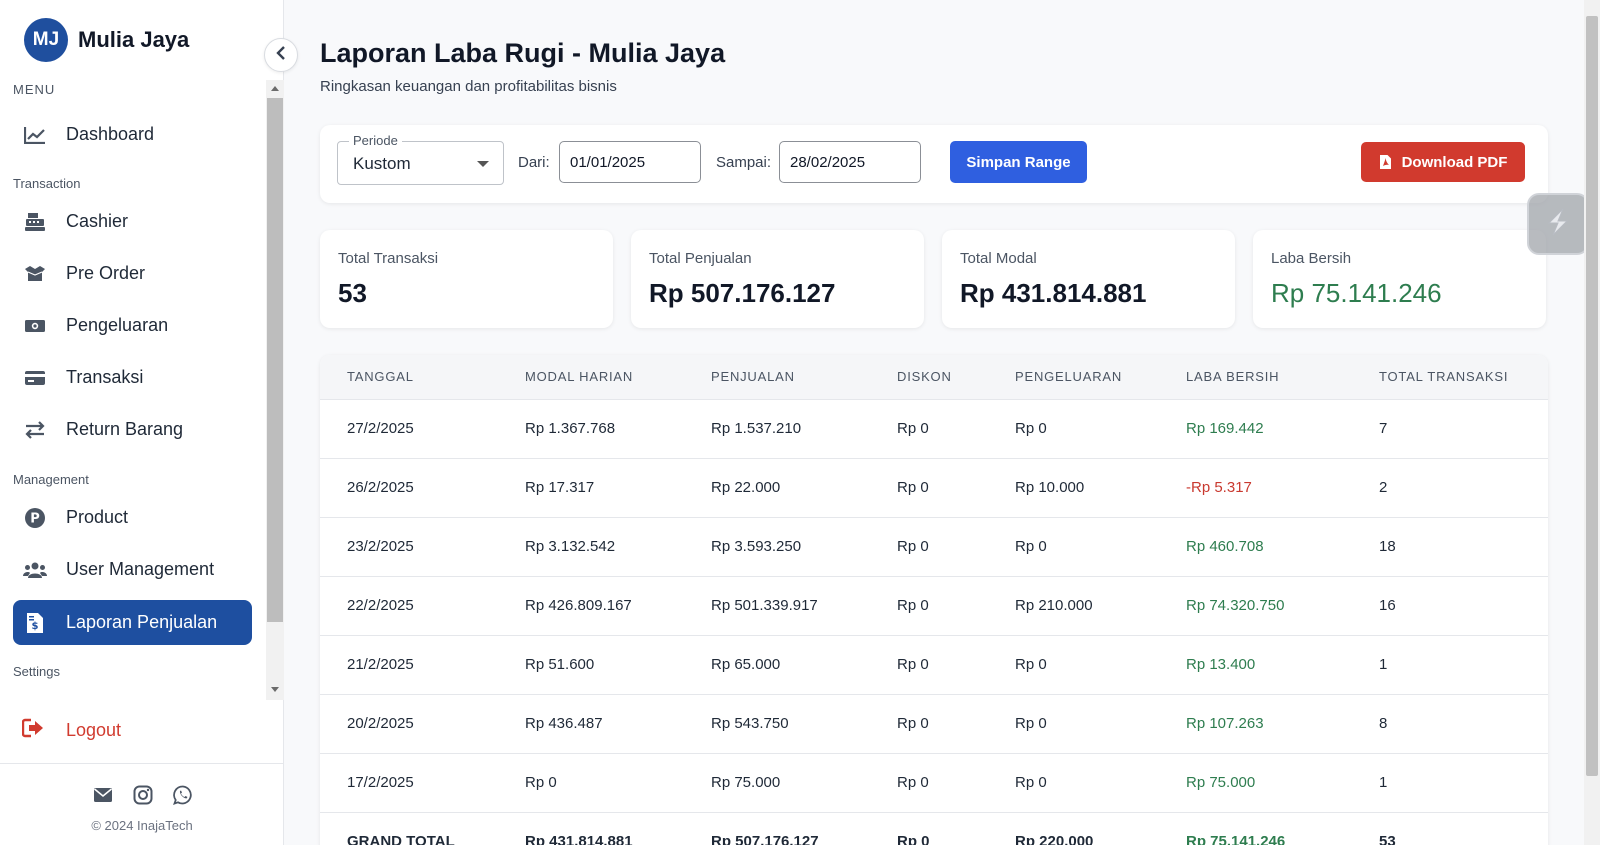 Image resolution: width=1600 pixels, height=845 pixels. I want to click on page-scrollbar, so click(1592, 422).